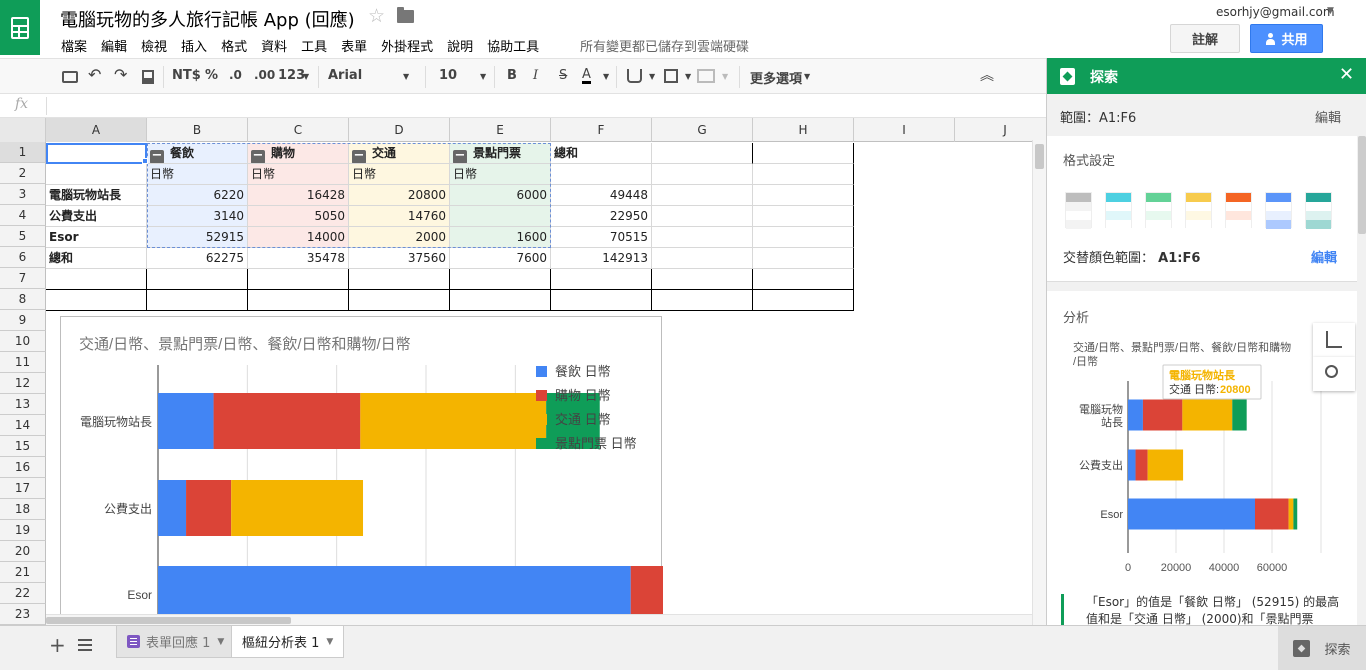 This screenshot has width=1366, height=670. I want to click on cell-e5: 1600, so click(500, 237).